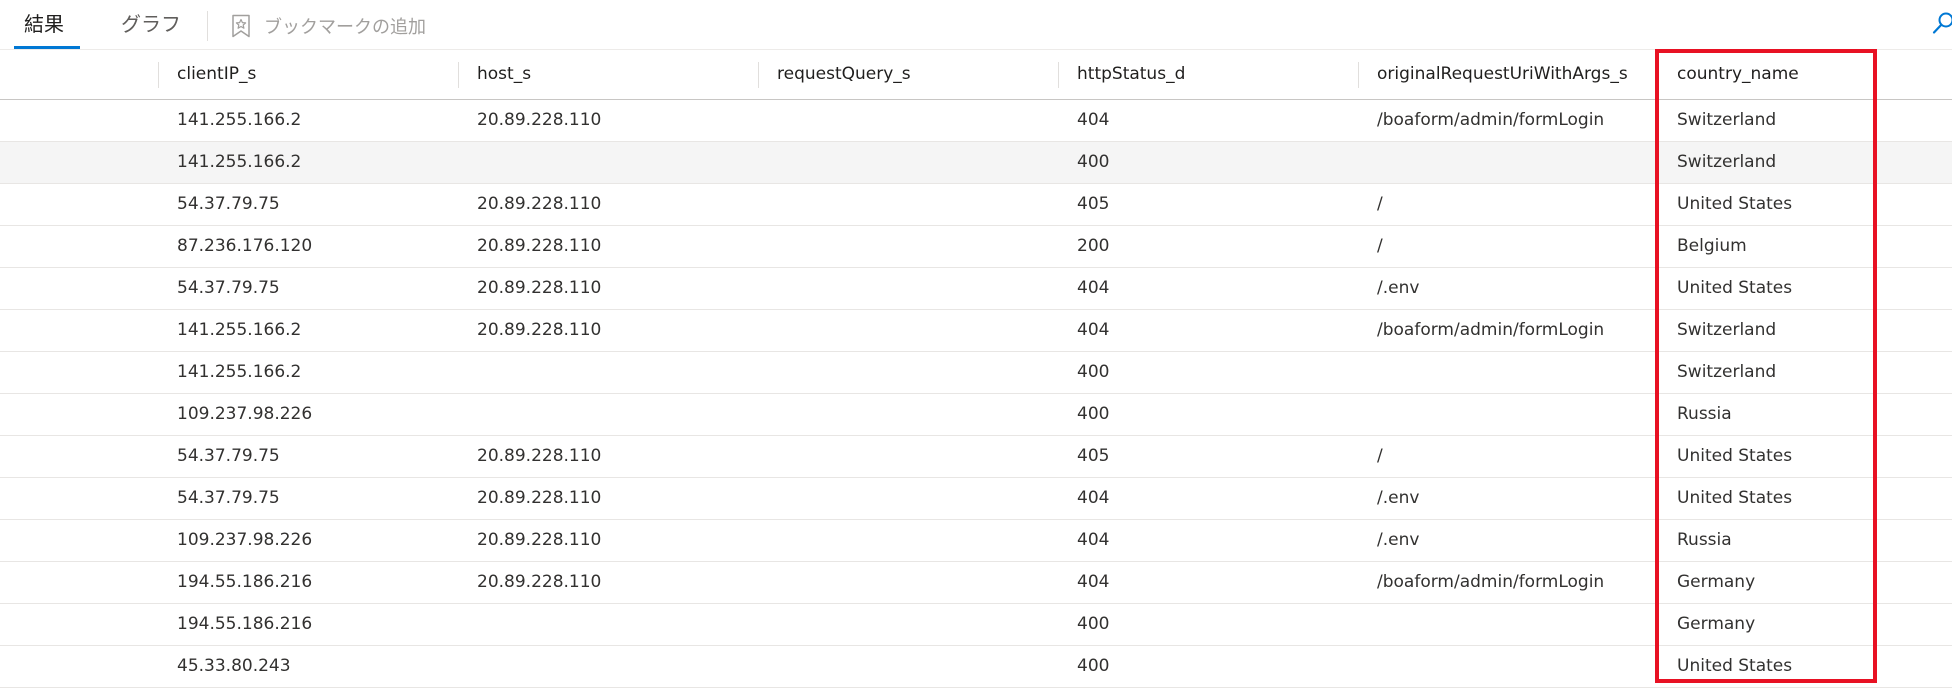 Image resolution: width=1952 pixels, height=690 pixels. What do you see at coordinates (1093, 456) in the screenshot?
I see `cell-httpstatus: 405` at bounding box center [1093, 456].